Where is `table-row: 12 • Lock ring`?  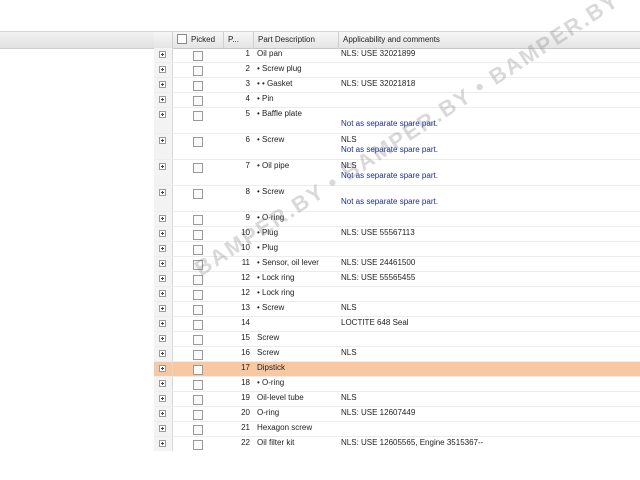
table-row: 12 • Lock ring is located at coordinates (397, 294).